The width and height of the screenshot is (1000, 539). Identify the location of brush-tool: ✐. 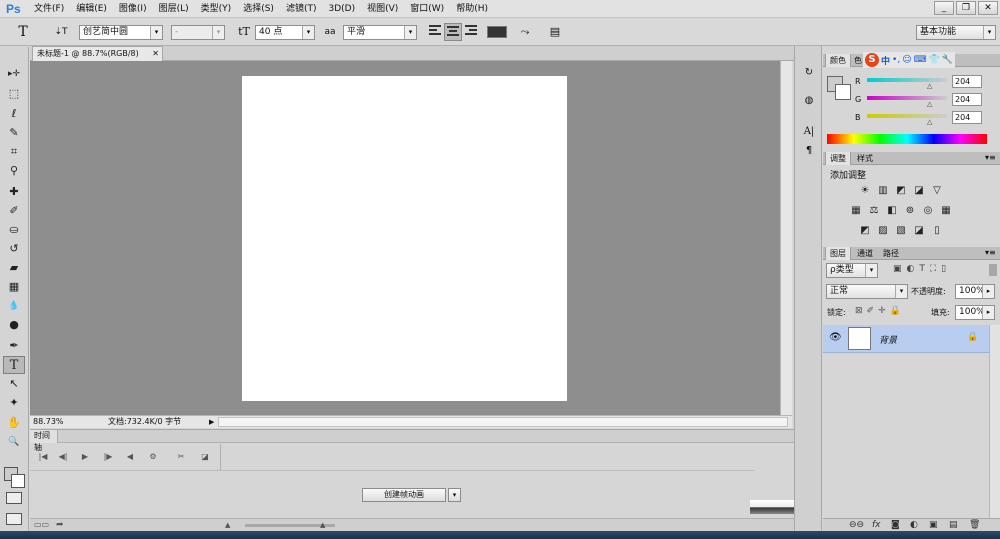
(14, 211).